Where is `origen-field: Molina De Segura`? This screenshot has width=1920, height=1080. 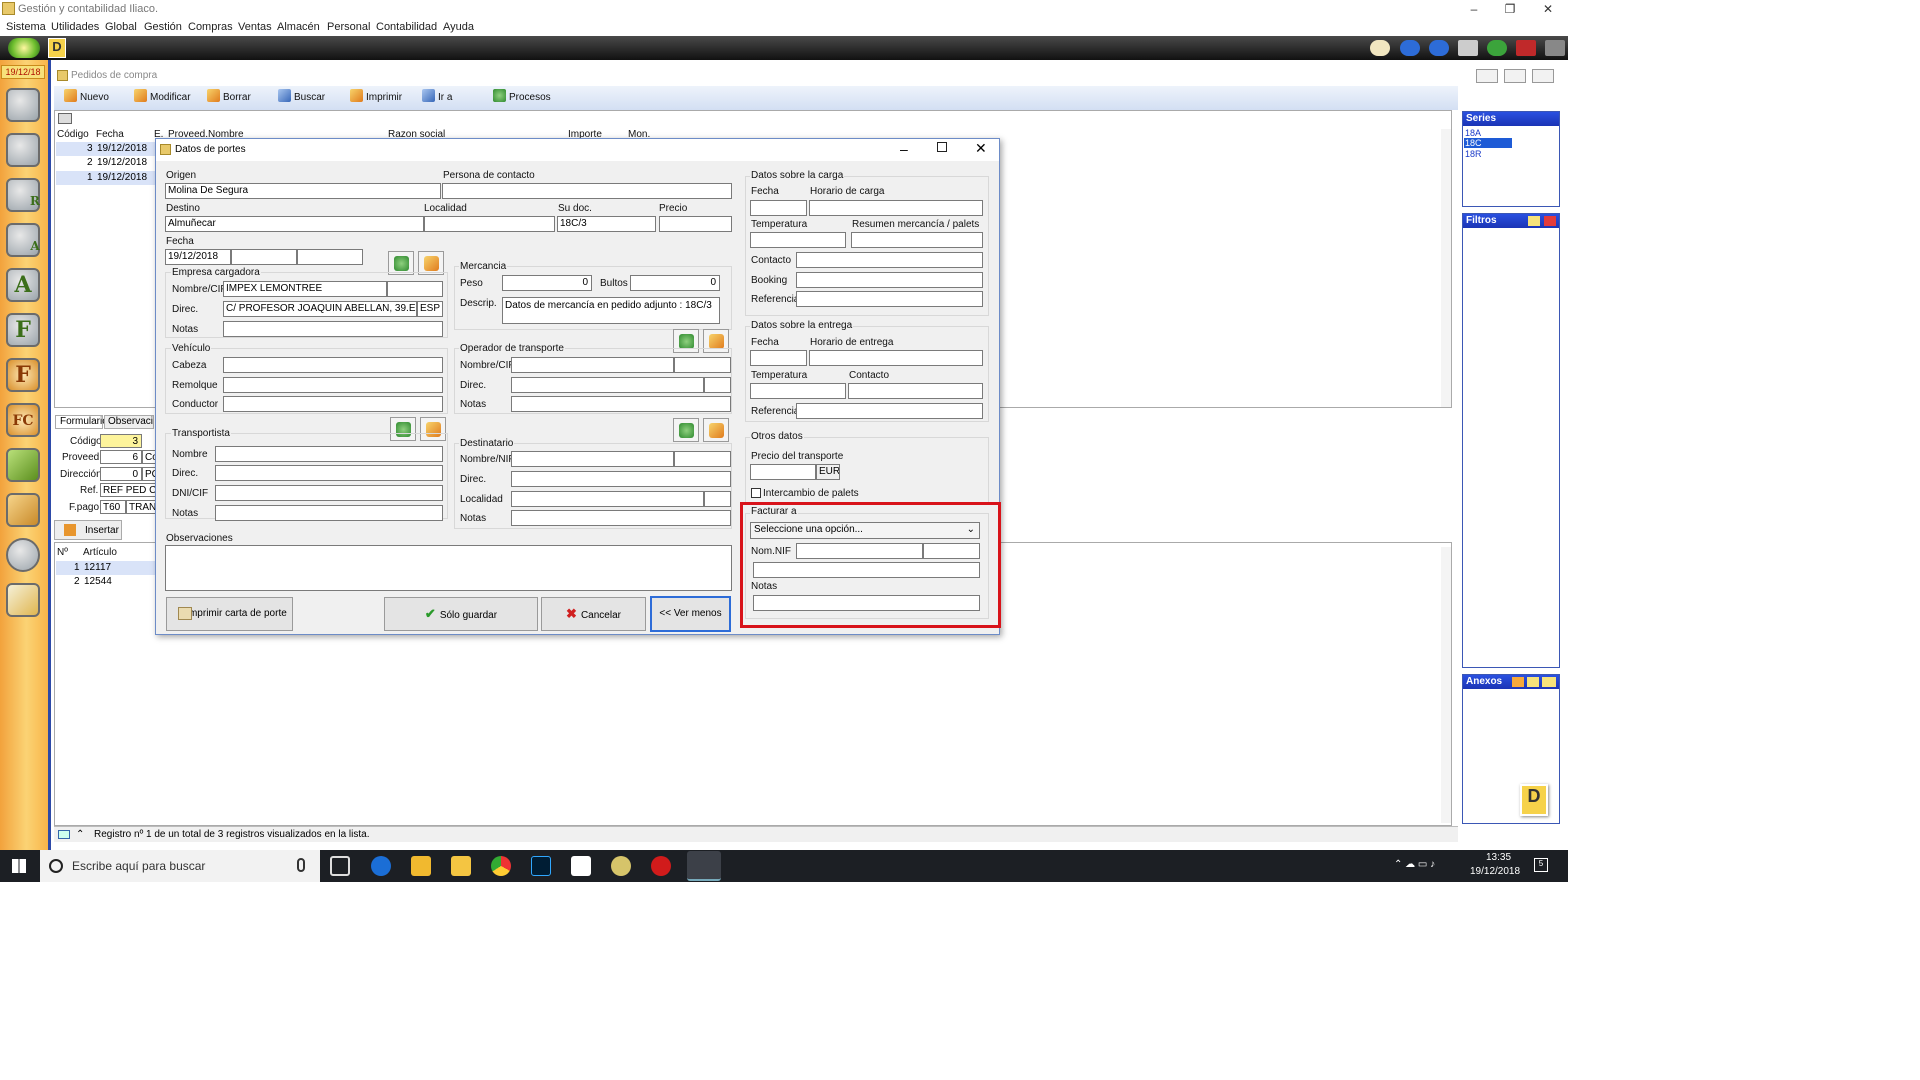 origen-field: Molina De Segura is located at coordinates (303, 191).